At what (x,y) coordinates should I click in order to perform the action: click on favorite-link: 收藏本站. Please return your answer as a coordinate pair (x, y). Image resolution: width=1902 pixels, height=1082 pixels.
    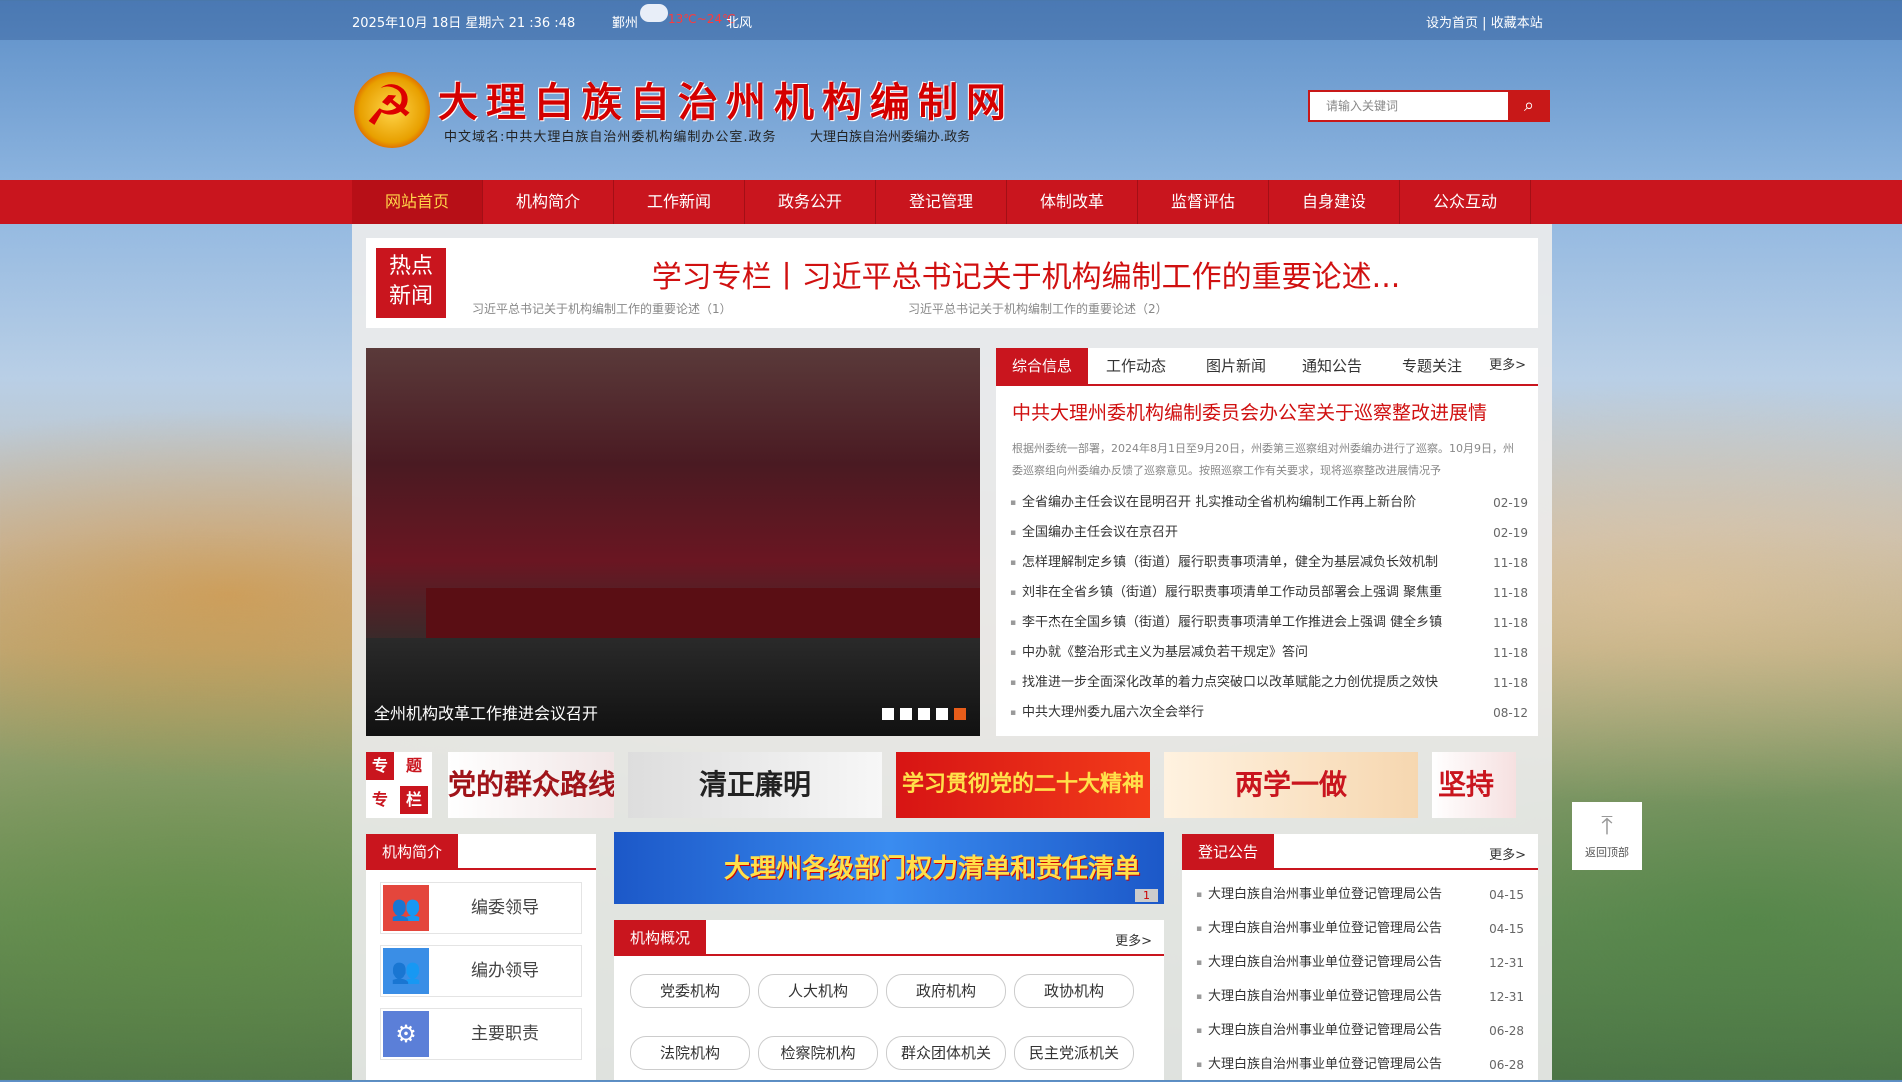
    Looking at the image, I should click on (1517, 23).